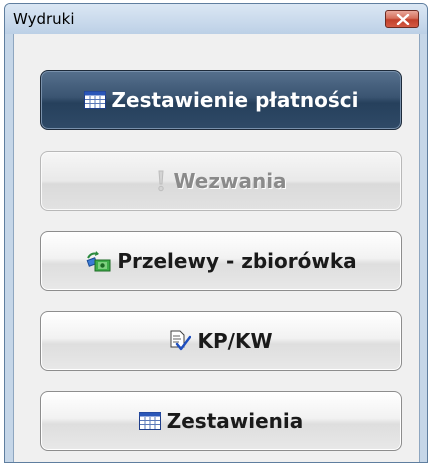  What do you see at coordinates (161, 181) in the screenshot?
I see `exclamation-icon` at bounding box center [161, 181].